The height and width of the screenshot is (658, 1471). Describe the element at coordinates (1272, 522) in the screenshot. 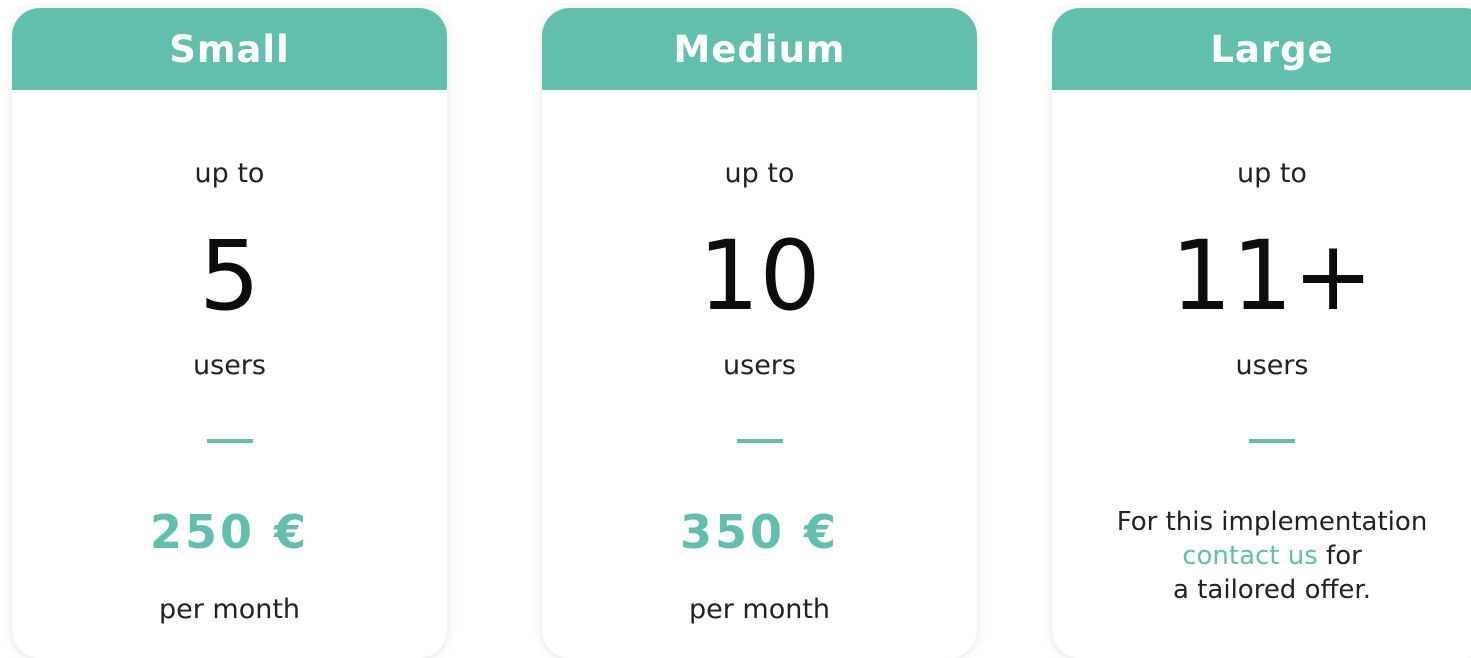

I see `offer-line-1: For this implementation` at that location.